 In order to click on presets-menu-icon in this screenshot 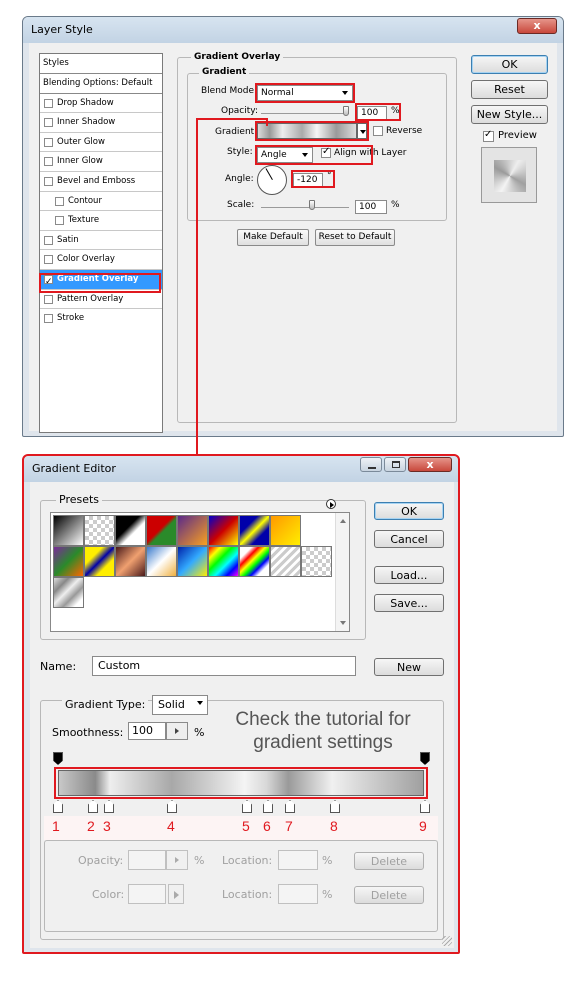, I will do `click(331, 504)`.